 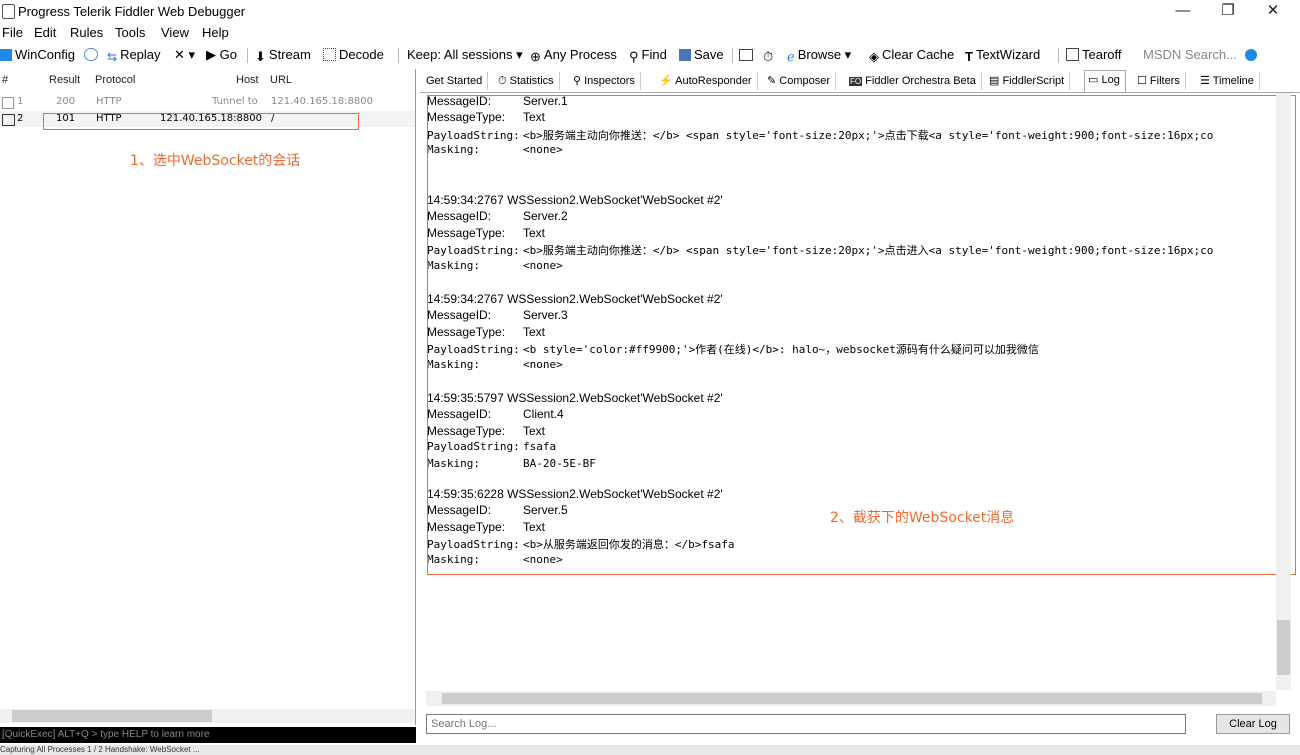 What do you see at coordinates (579, 81) in the screenshot?
I see `inspect-icon: ⚲` at bounding box center [579, 81].